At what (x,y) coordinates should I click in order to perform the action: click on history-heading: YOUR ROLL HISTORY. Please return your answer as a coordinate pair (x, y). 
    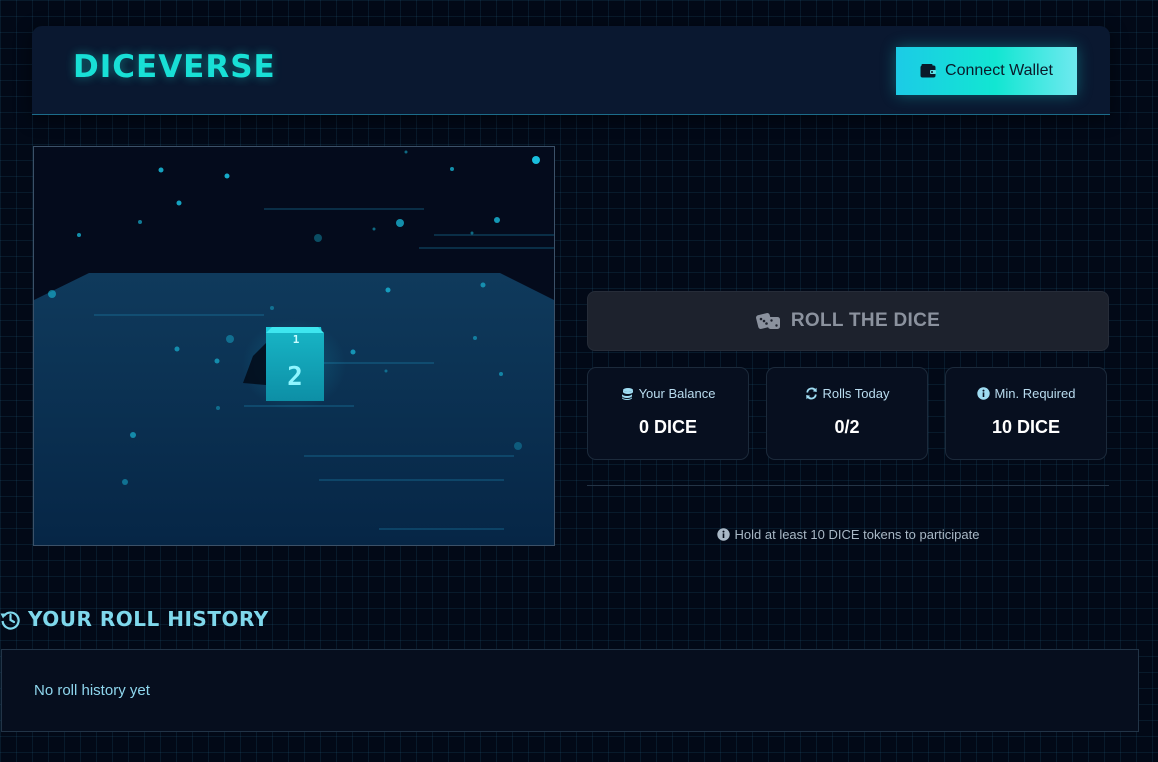
    Looking at the image, I should click on (134, 619).